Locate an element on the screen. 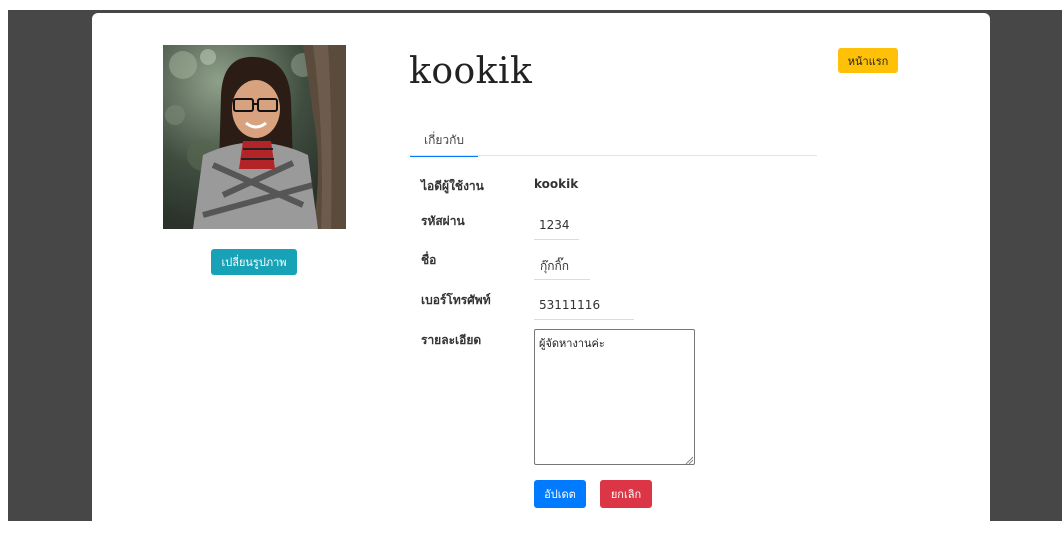 This screenshot has width=1062, height=533. user-id-label: ไอดีผู้ใช้งาน is located at coordinates (452, 186).